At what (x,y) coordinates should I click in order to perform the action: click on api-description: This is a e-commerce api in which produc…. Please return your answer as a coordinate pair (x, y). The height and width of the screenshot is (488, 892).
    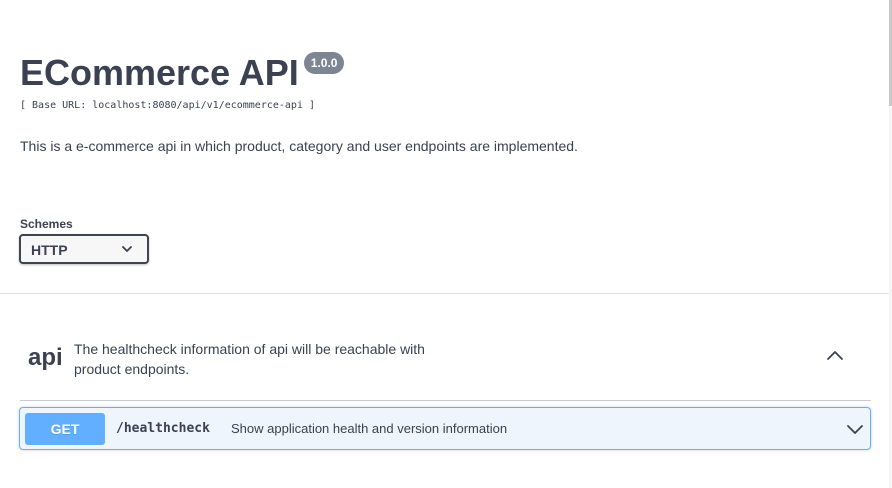
    Looking at the image, I should click on (299, 146).